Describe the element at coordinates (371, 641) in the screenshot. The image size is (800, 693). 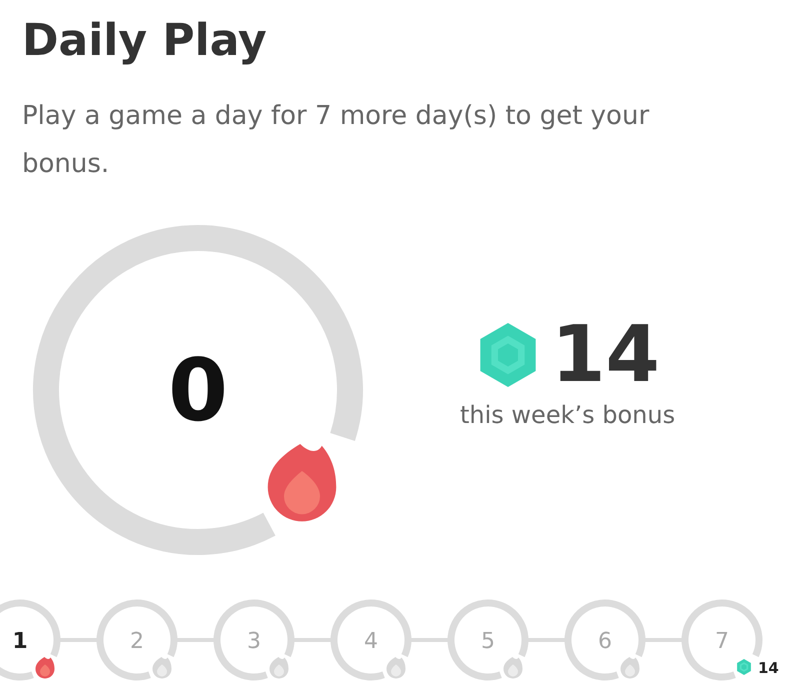
I see `day-number: 4` at that location.